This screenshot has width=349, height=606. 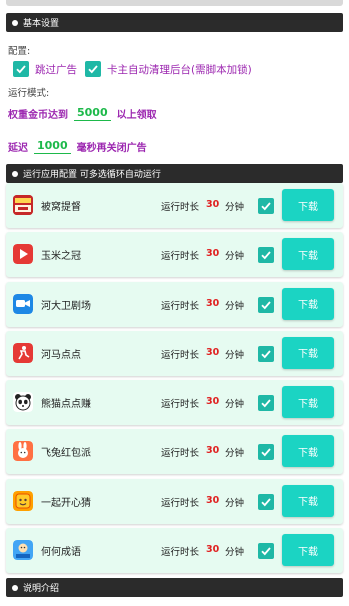 I want to click on app-row: 一起开心猜 运行时长 30 分钟 下载, so click(x=174, y=501).